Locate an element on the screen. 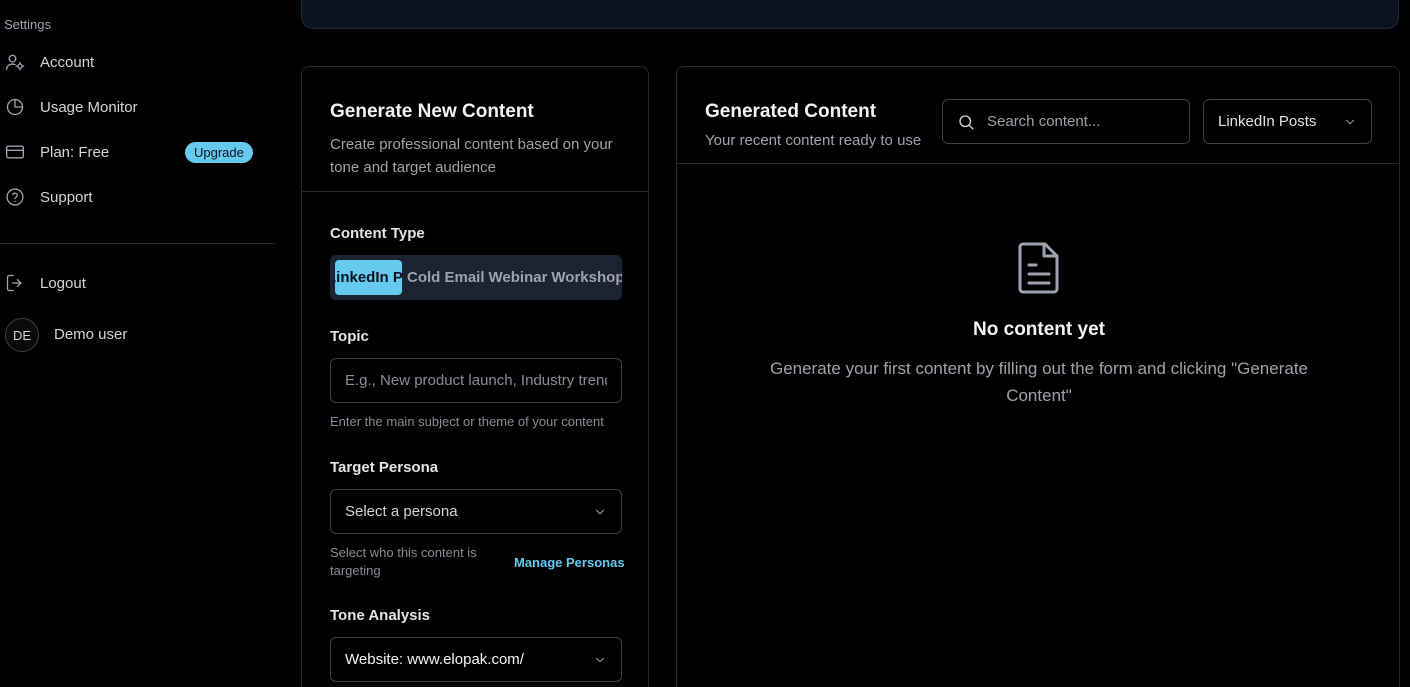 The image size is (1410, 687). tone-analysis-select: Website: www.elopak.com/ is located at coordinates (476, 659).